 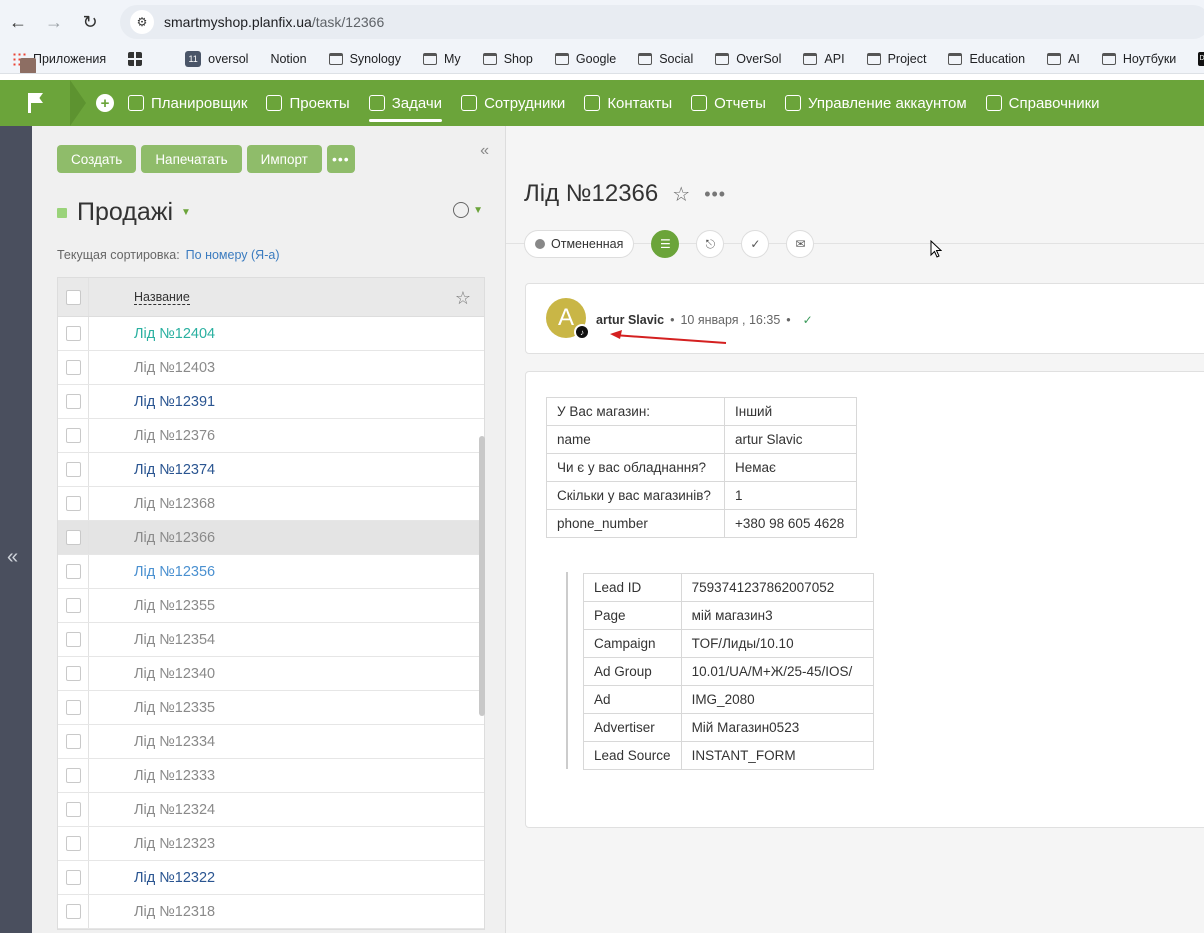 I want to click on task-link: Лід №12322, so click(x=174, y=878).